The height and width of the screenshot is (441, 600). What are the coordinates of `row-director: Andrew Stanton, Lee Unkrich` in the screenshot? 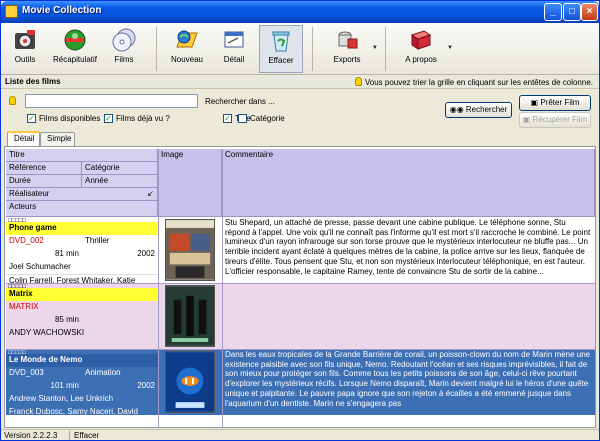 It's located at (61, 398).